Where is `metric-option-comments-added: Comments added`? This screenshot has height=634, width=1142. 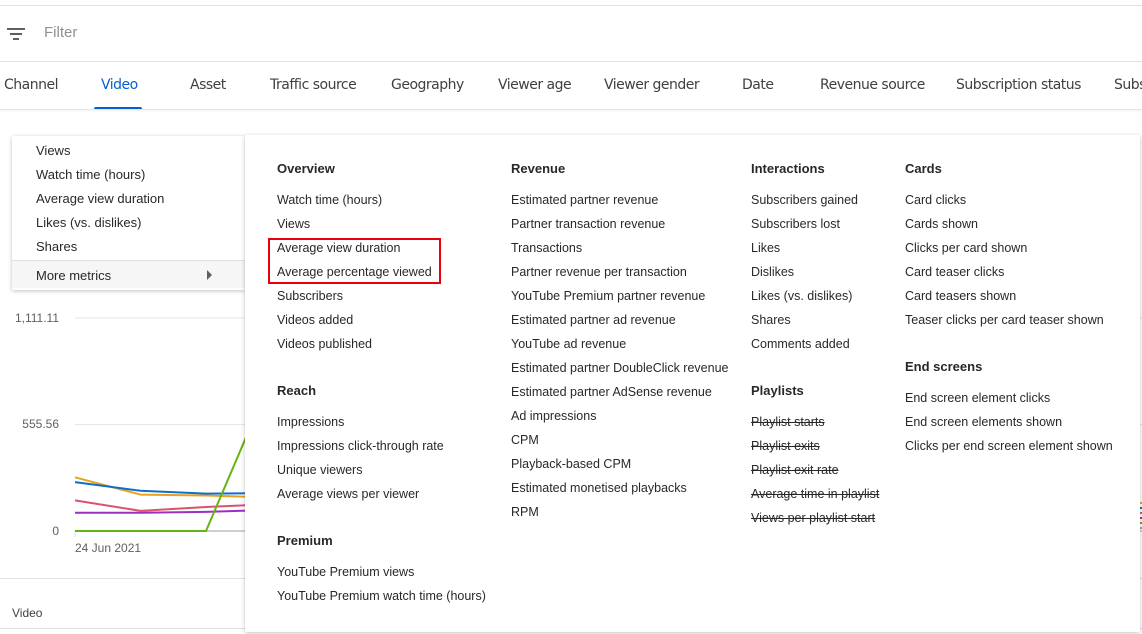
metric-option-comments-added: Comments added is located at coordinates (800, 344).